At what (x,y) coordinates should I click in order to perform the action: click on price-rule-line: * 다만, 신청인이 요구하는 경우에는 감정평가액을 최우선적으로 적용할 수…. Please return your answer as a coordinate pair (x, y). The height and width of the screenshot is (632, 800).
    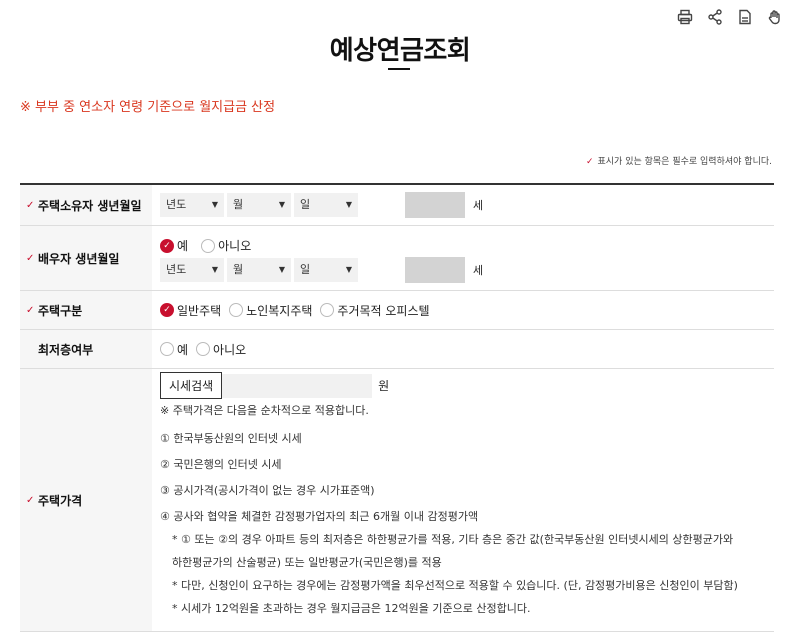
    Looking at the image, I should click on (455, 585).